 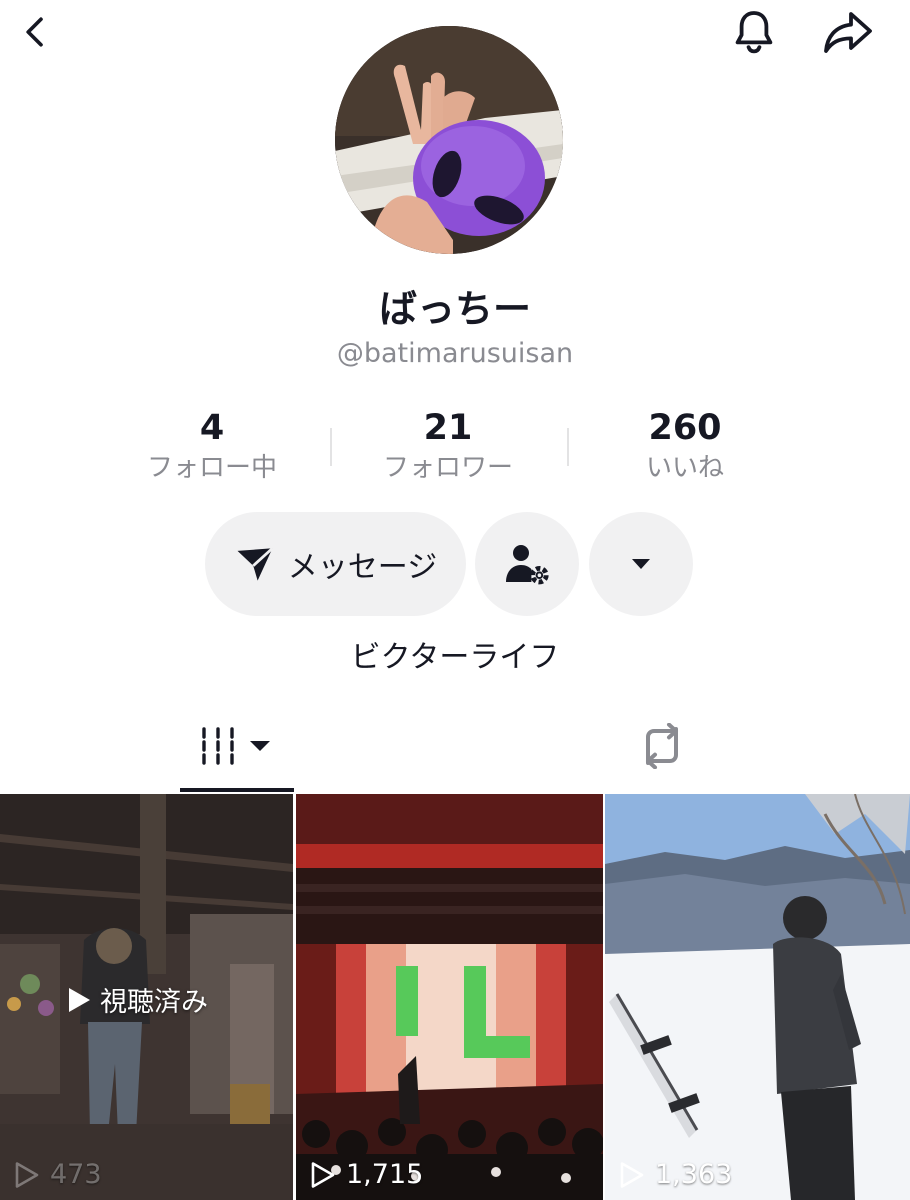 What do you see at coordinates (685, 428) in the screenshot?
I see `likes-count: 260` at bounding box center [685, 428].